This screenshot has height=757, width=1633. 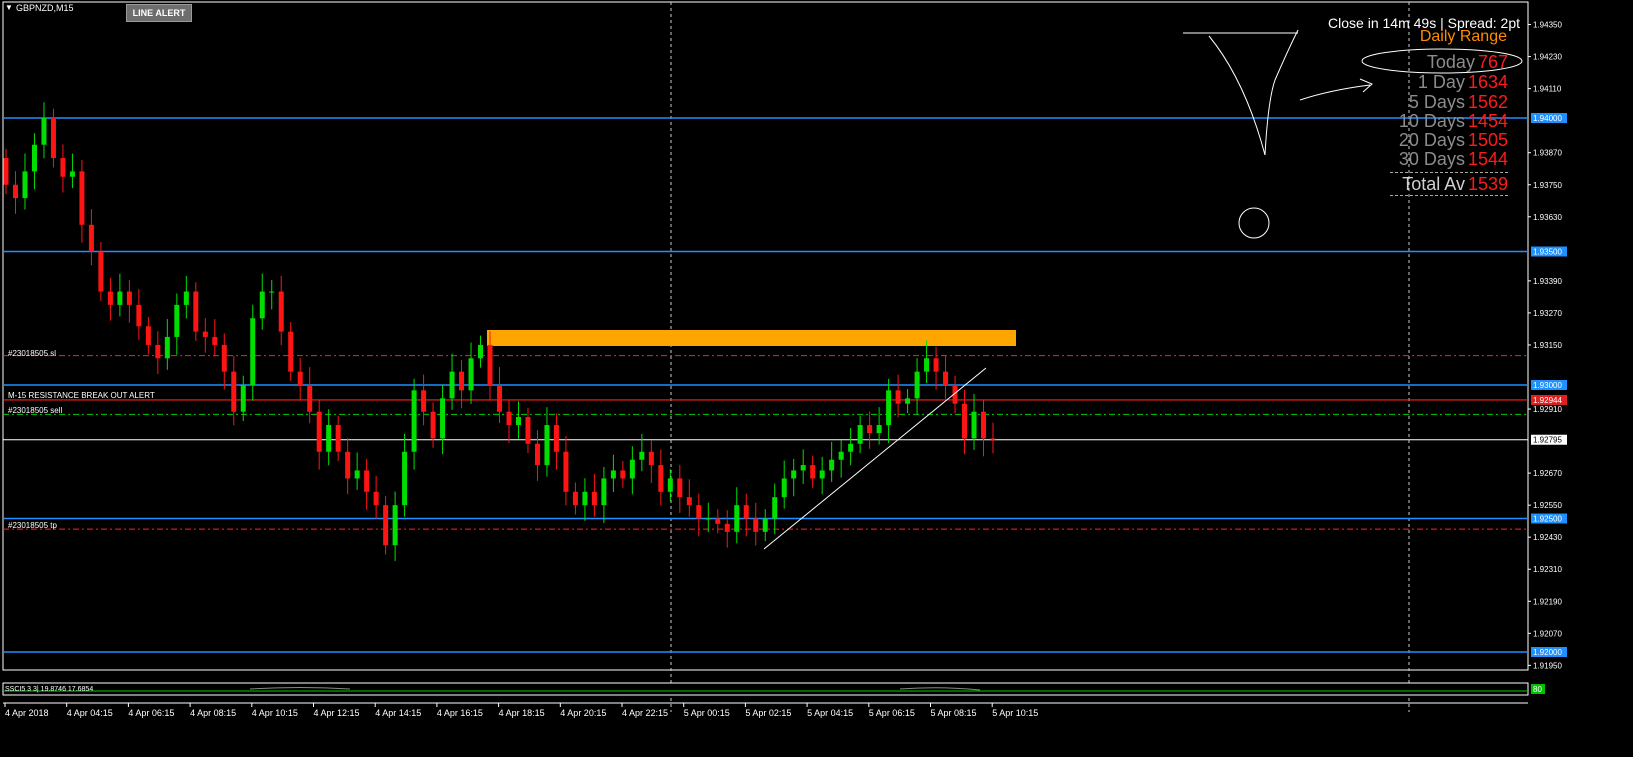 I want to click on price-axis-label: 1.93870, so click(x=1547, y=153).